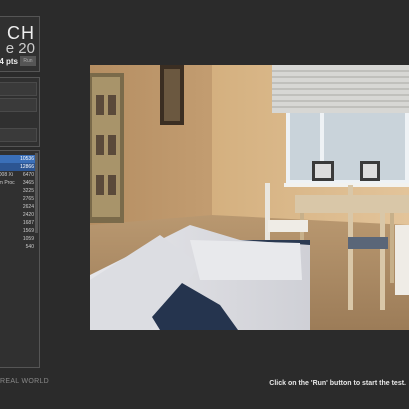 Image resolution: width=409 pixels, height=409 pixels. I want to click on result-row: 2765, so click(17, 199).